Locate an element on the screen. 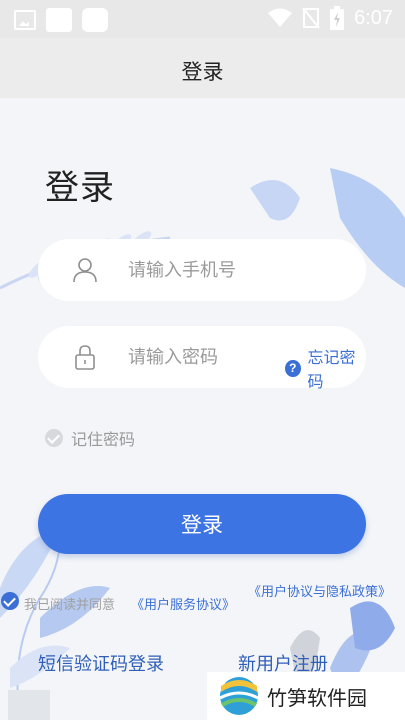  lock-icon is located at coordinates (85, 357).